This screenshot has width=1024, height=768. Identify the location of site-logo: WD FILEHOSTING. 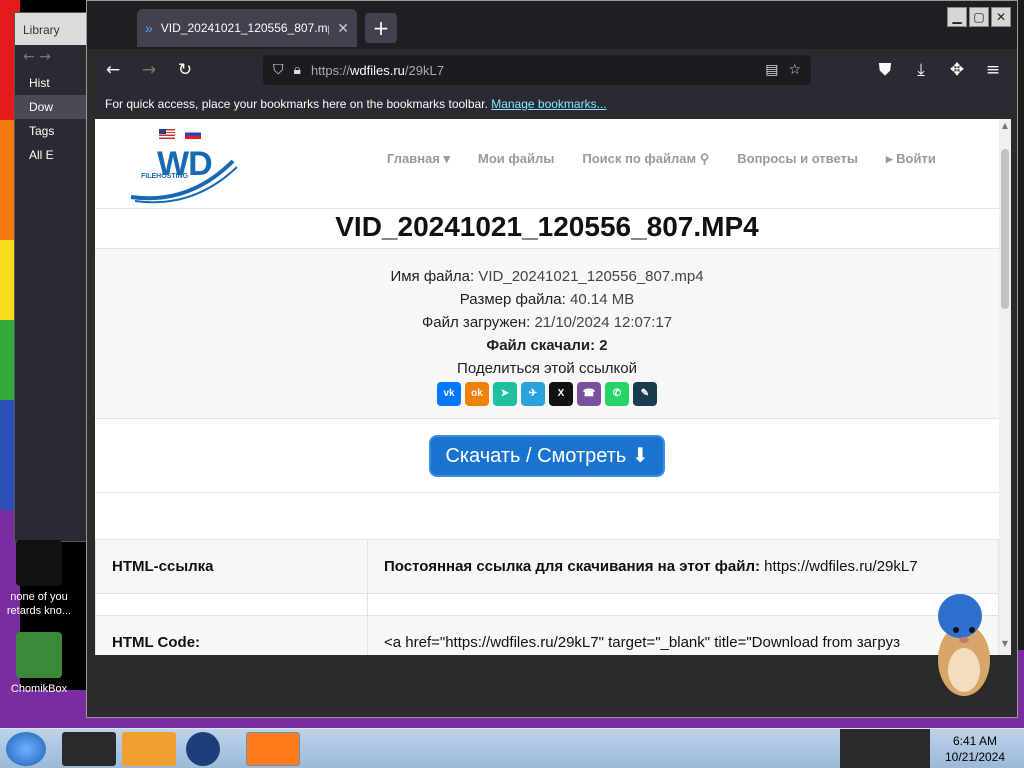
(184, 174).